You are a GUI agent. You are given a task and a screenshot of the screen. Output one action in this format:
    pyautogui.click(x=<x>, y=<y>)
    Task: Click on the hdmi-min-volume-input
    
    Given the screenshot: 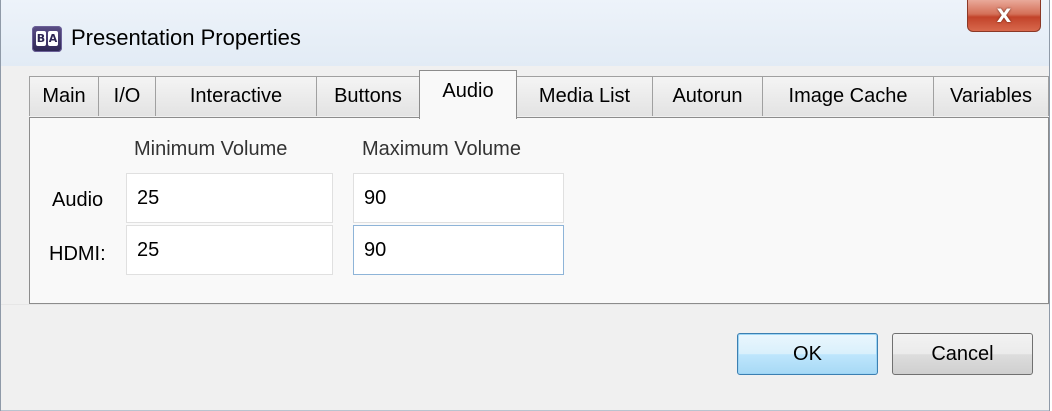 What is the action you would take?
    pyautogui.click(x=229, y=250)
    